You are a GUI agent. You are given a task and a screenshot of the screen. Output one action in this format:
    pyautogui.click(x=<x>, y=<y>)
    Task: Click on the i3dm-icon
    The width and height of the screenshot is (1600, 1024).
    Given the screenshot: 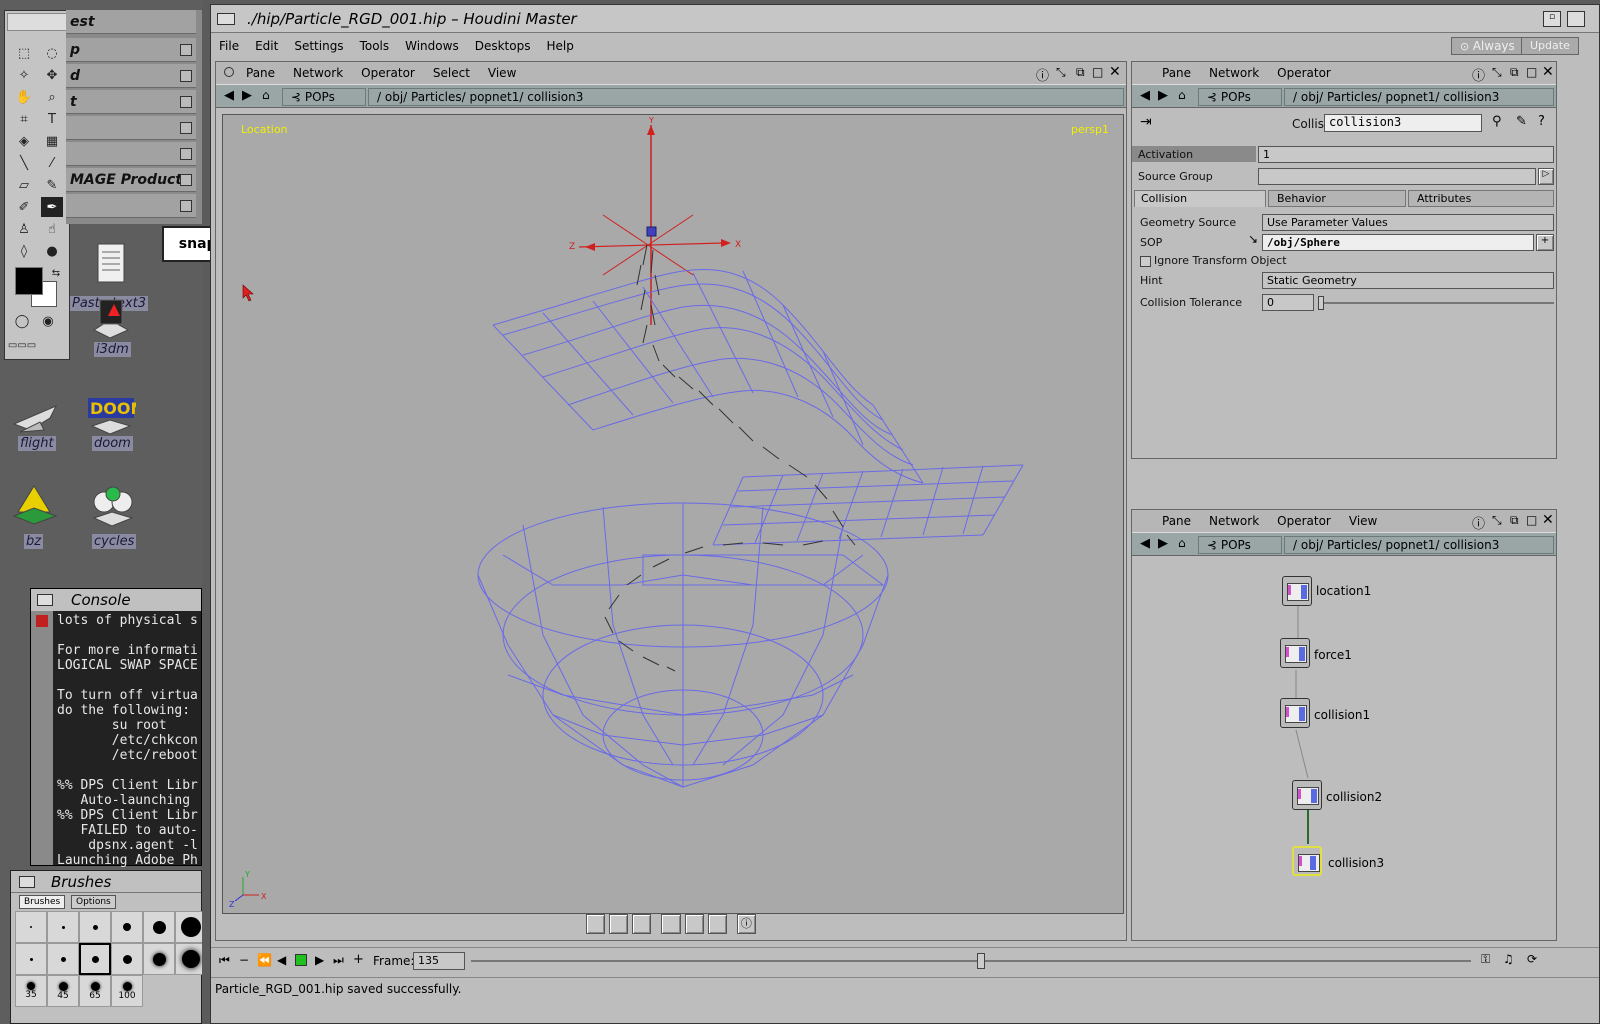 What is the action you would take?
    pyautogui.click(x=110, y=316)
    